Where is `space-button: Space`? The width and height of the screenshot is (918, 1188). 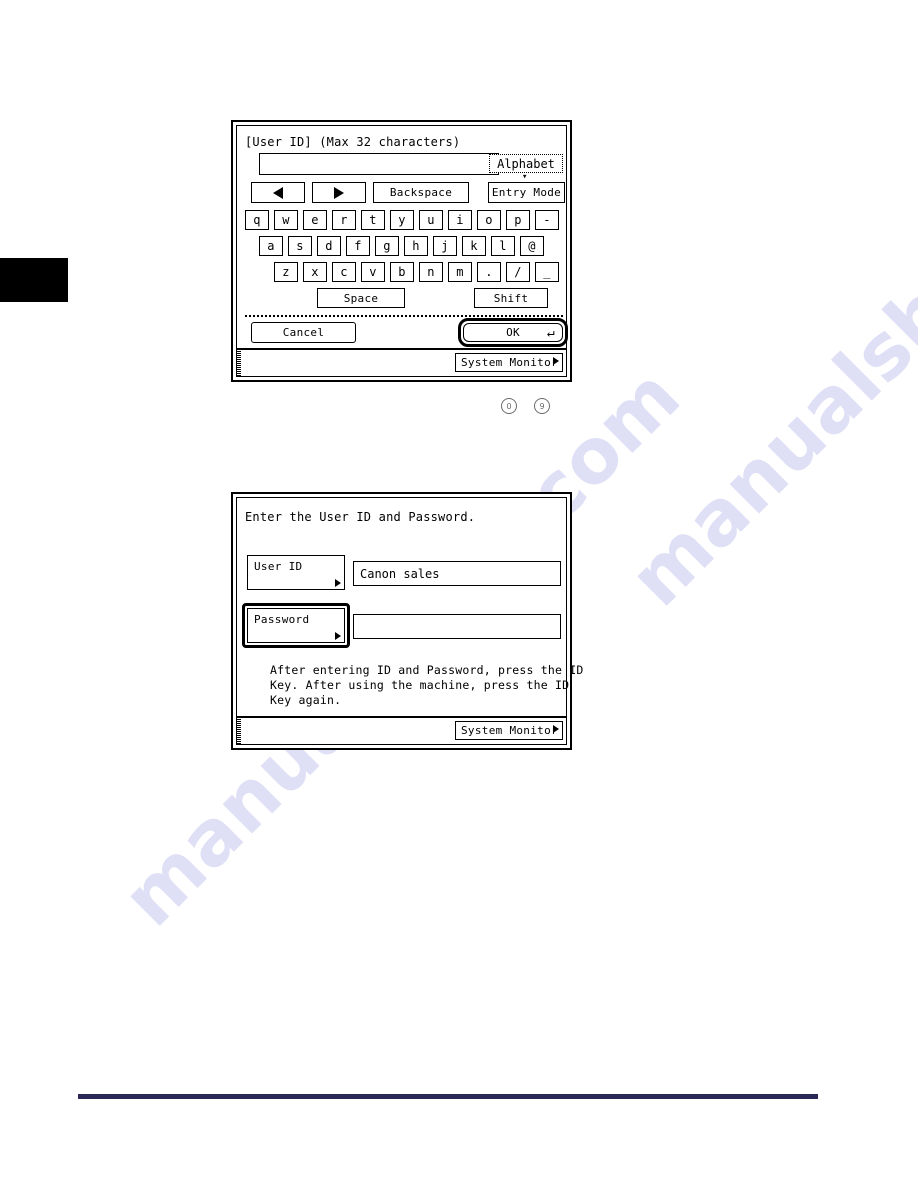
space-button: Space is located at coordinates (362, 299).